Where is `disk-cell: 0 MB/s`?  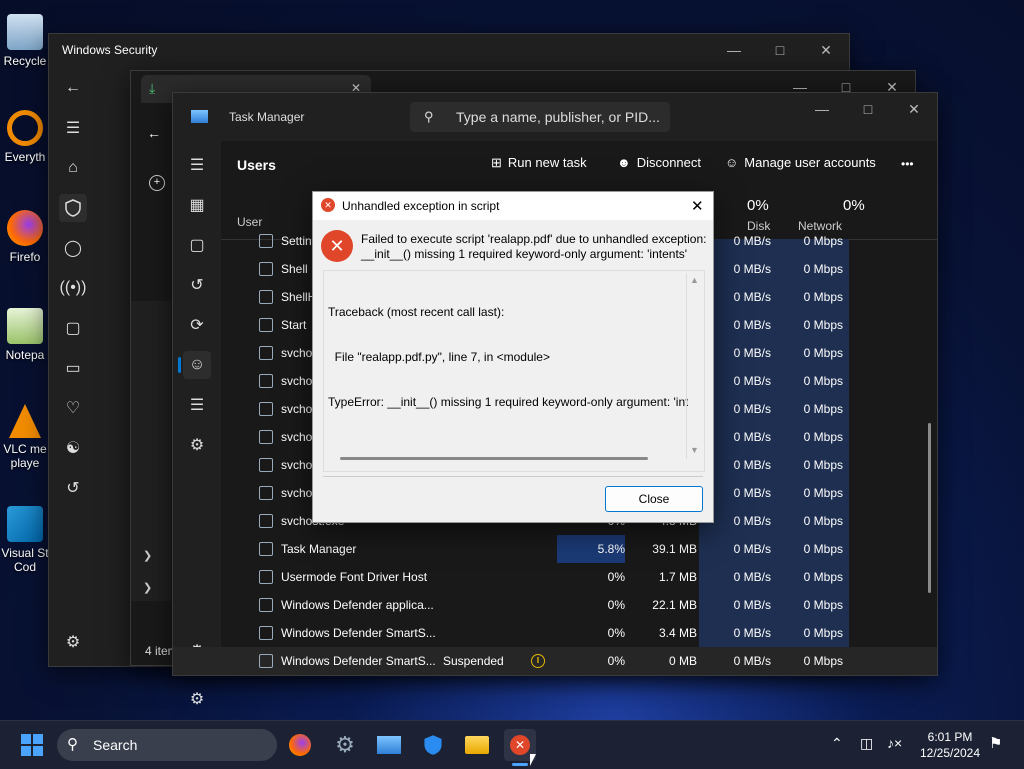 disk-cell: 0 MB/s is located at coordinates (752, 577).